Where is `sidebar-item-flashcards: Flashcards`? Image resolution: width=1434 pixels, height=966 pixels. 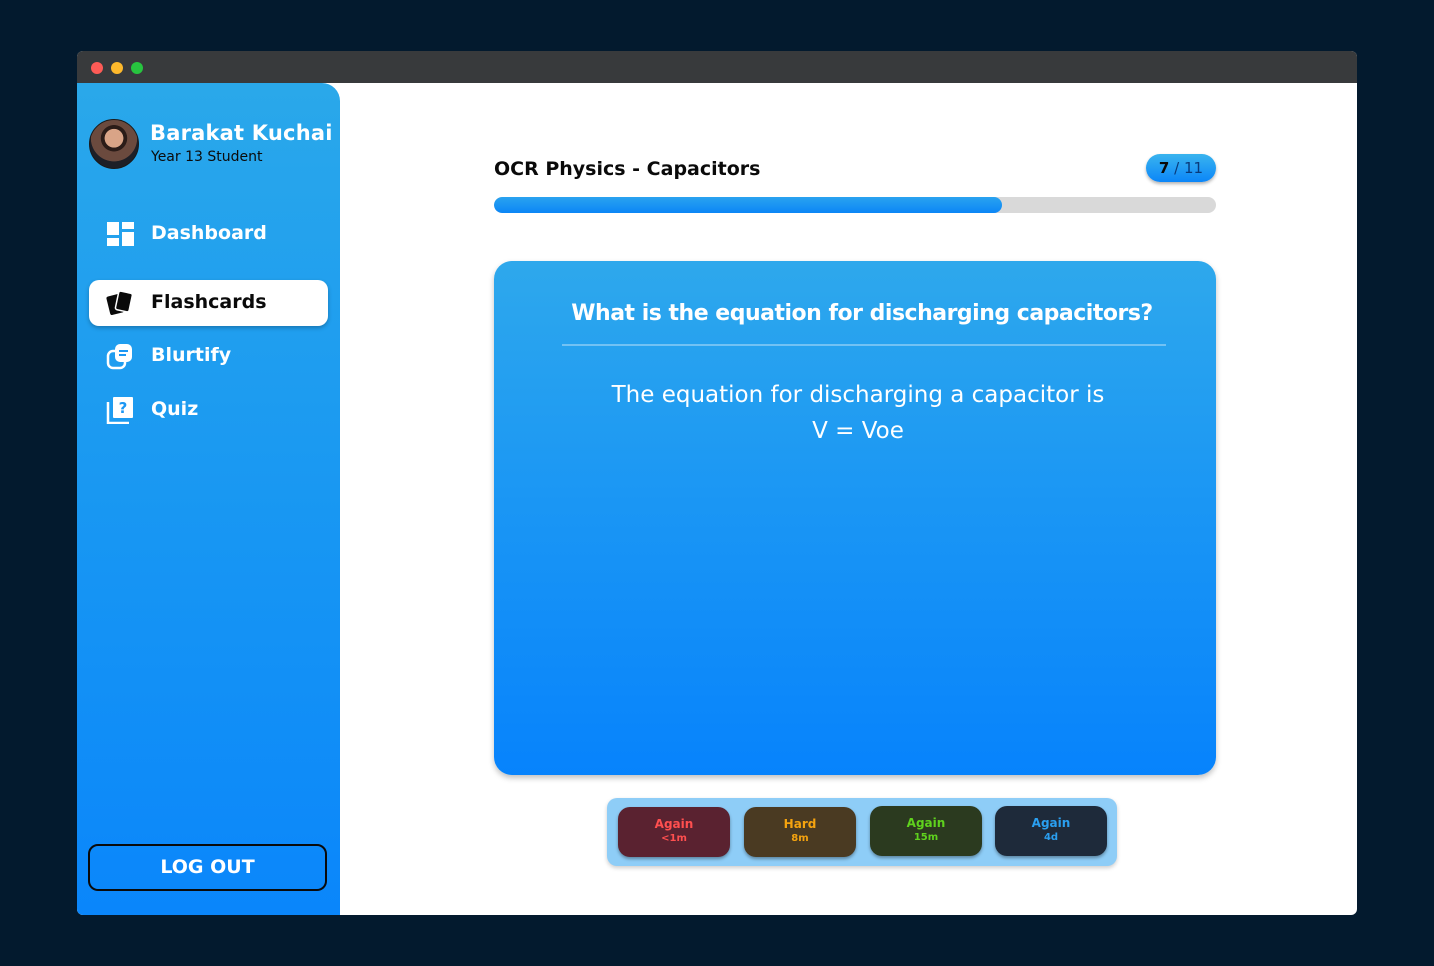
sidebar-item-flashcards: Flashcards is located at coordinates (208, 303).